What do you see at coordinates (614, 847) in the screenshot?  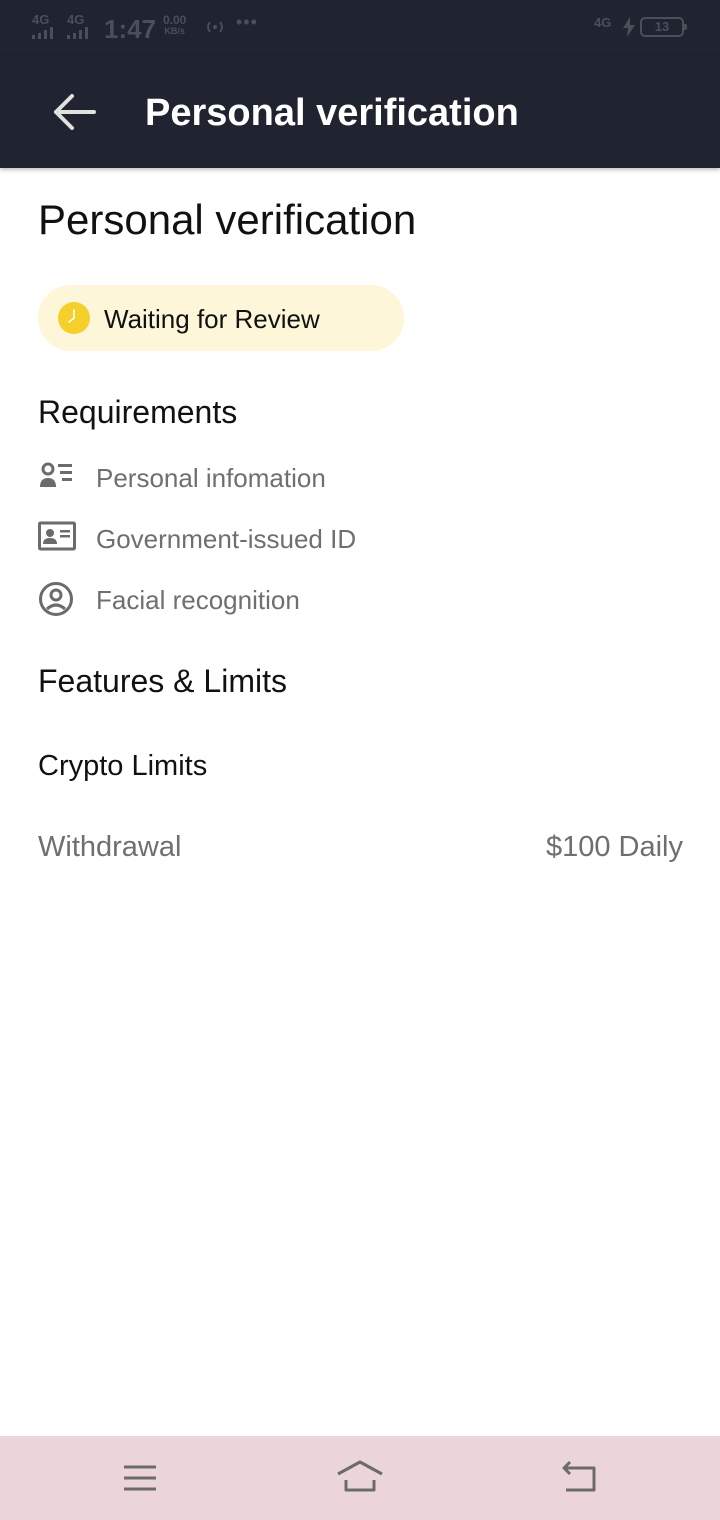 I see `limit-value: $100 Daily` at bounding box center [614, 847].